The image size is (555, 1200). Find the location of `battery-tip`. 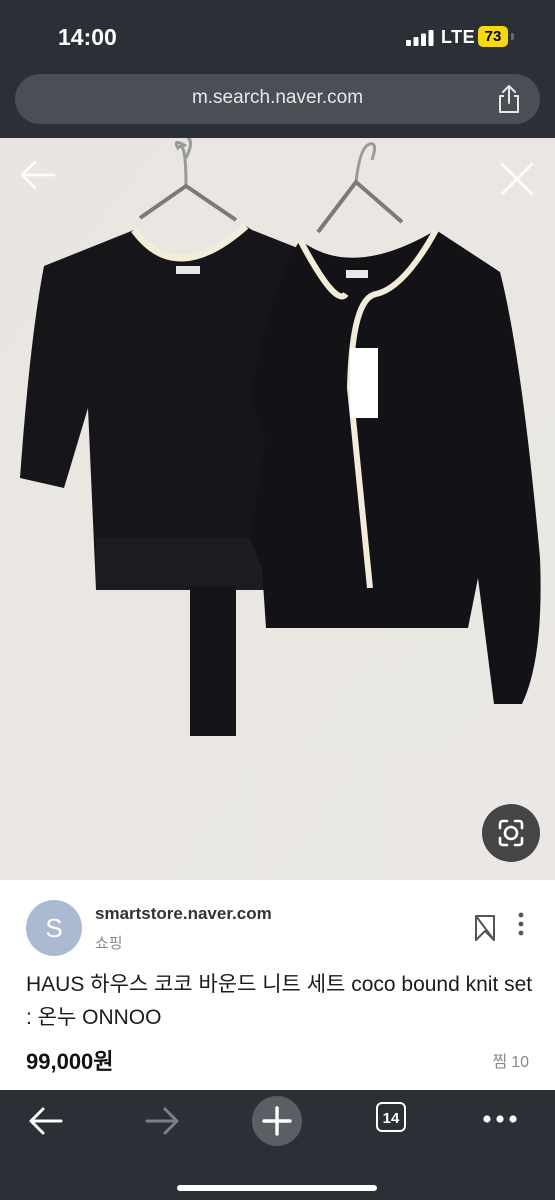

battery-tip is located at coordinates (512, 36).